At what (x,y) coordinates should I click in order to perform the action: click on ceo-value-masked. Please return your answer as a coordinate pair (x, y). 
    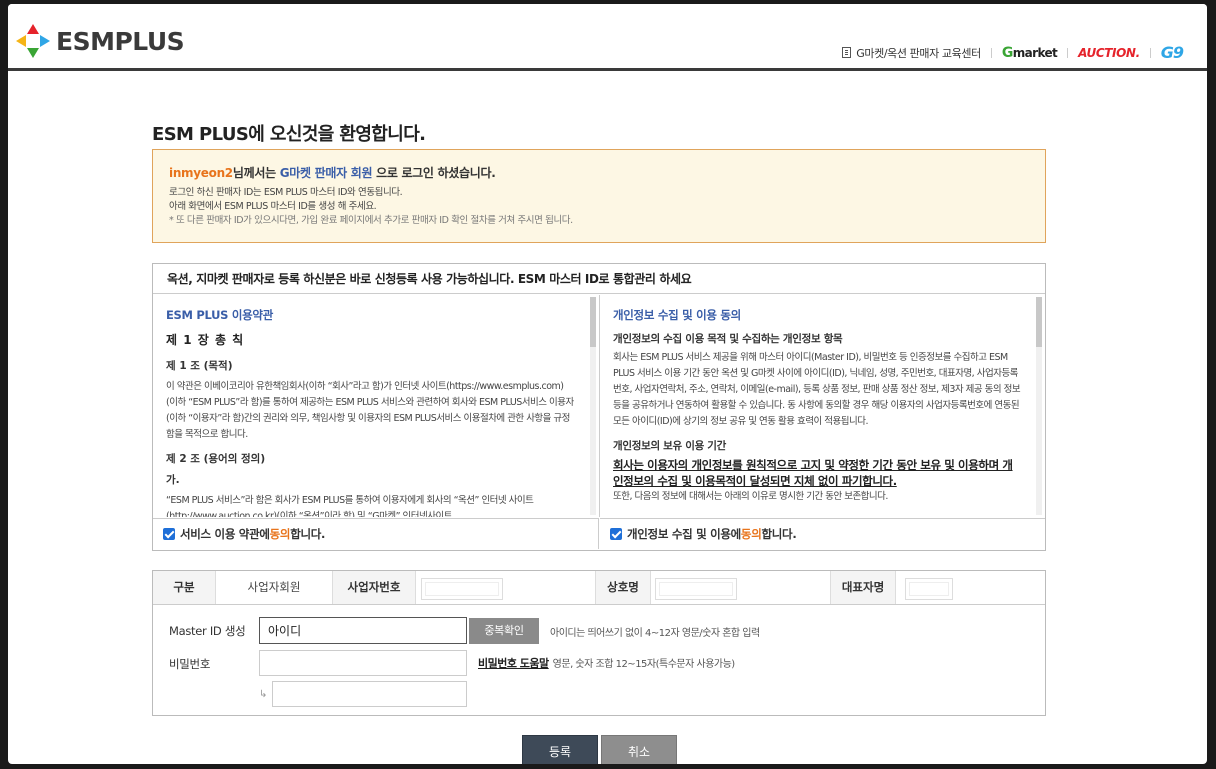
    Looking at the image, I should click on (929, 589).